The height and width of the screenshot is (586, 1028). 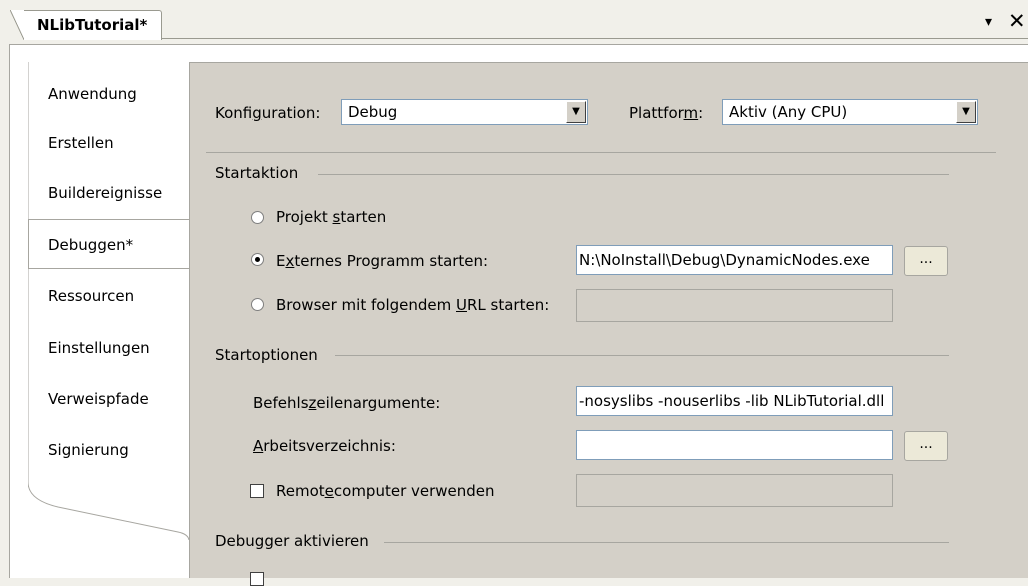 I want to click on externes-programm-label: Externes Programm starten:, so click(x=382, y=261).